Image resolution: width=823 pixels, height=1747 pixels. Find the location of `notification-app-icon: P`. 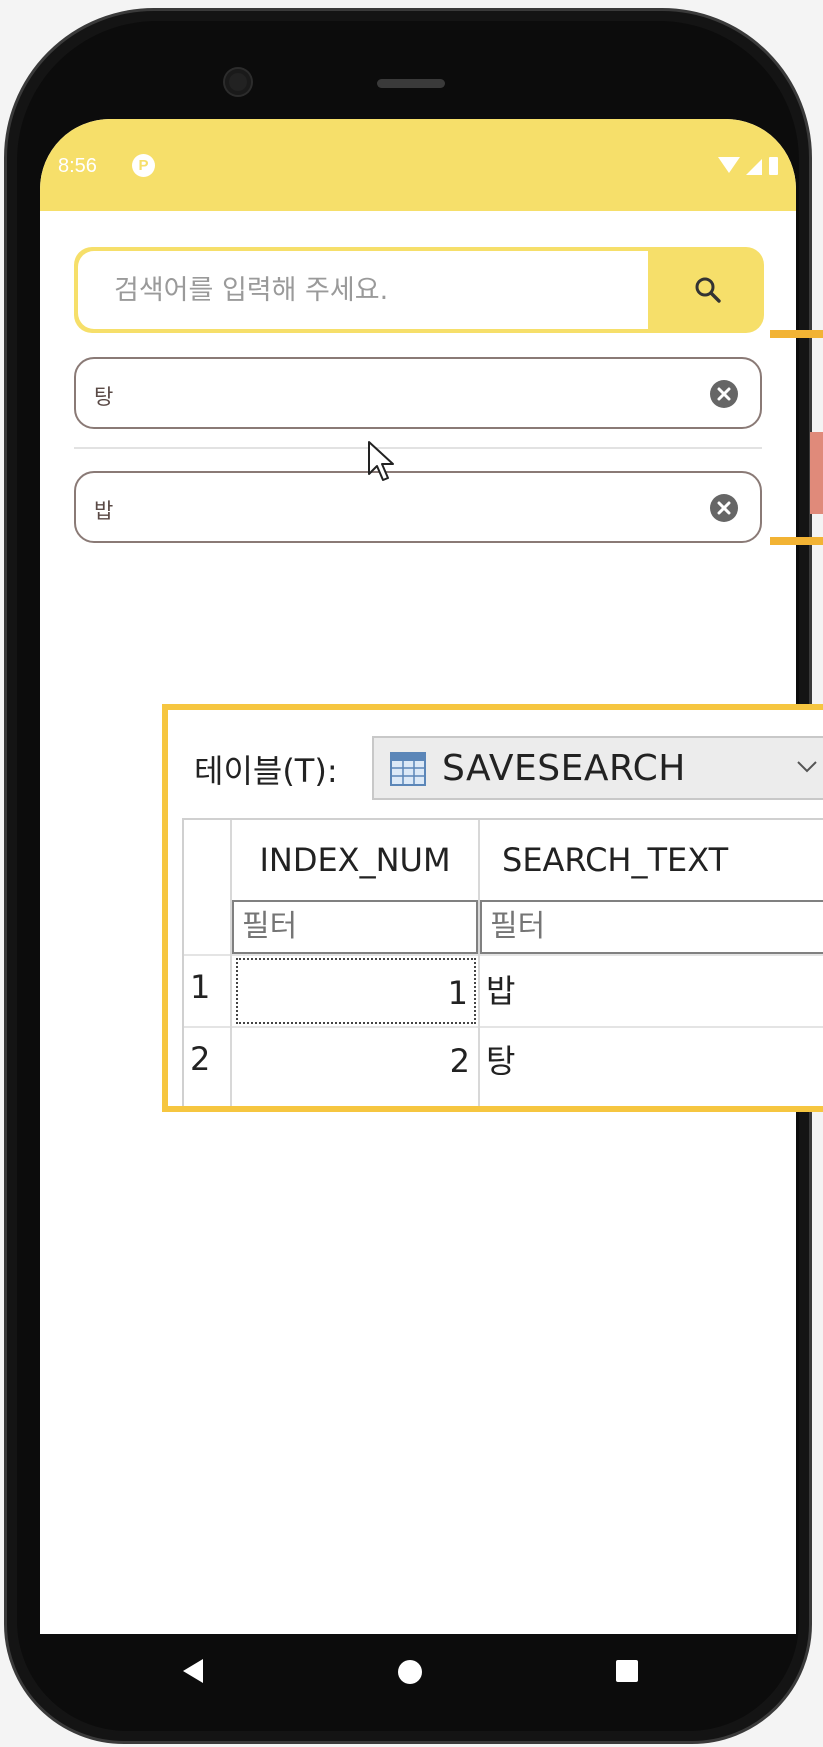

notification-app-icon: P is located at coordinates (143, 165).